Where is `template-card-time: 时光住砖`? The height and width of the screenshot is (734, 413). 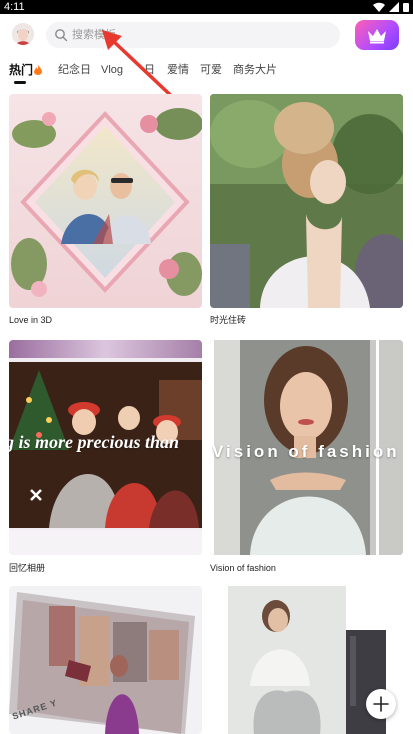 template-card-time: 时光住砖 is located at coordinates (306, 211).